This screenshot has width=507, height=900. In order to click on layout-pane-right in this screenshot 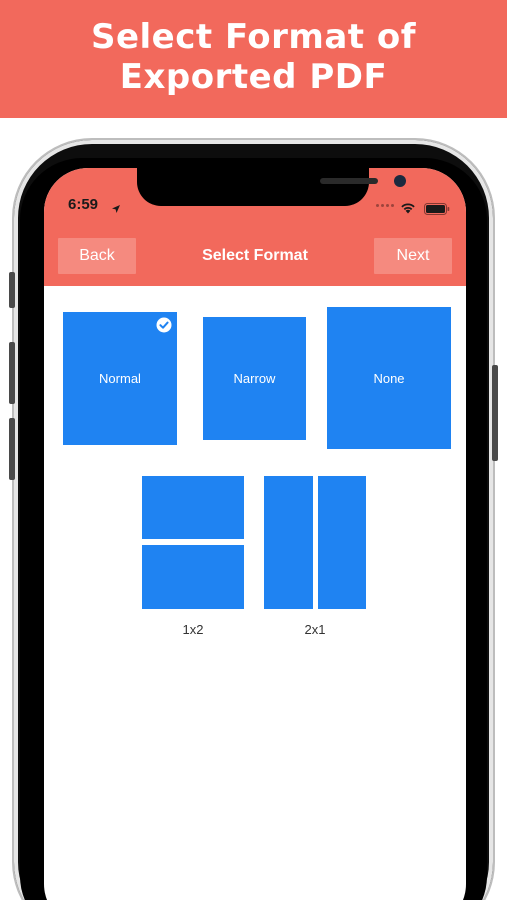, I will do `click(342, 542)`.